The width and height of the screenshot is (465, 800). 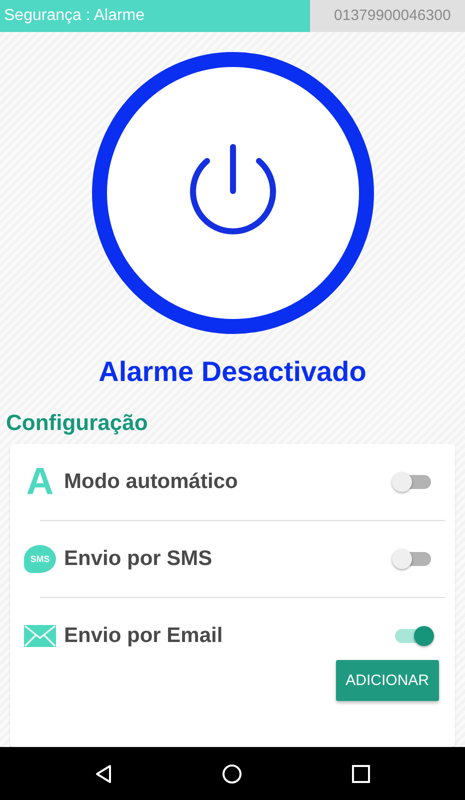 I want to click on home-icon, so click(x=232, y=773).